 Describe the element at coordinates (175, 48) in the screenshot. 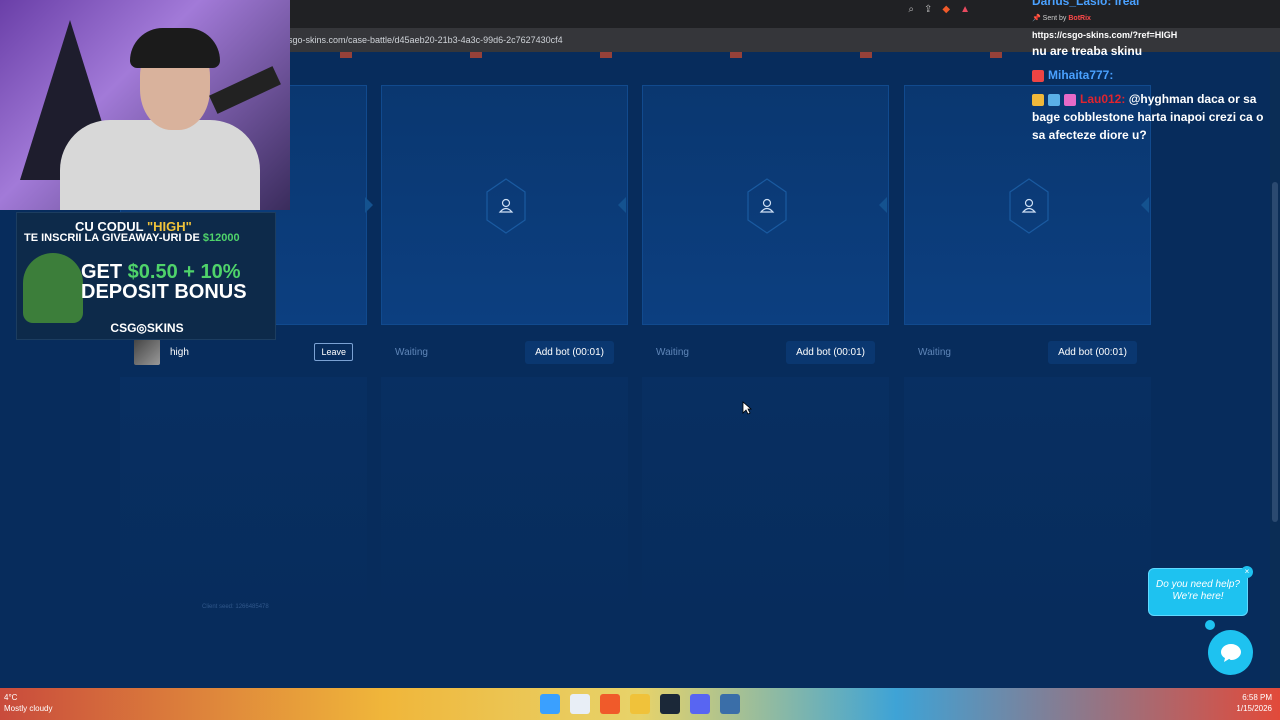

I see `streamer-beanie` at that location.